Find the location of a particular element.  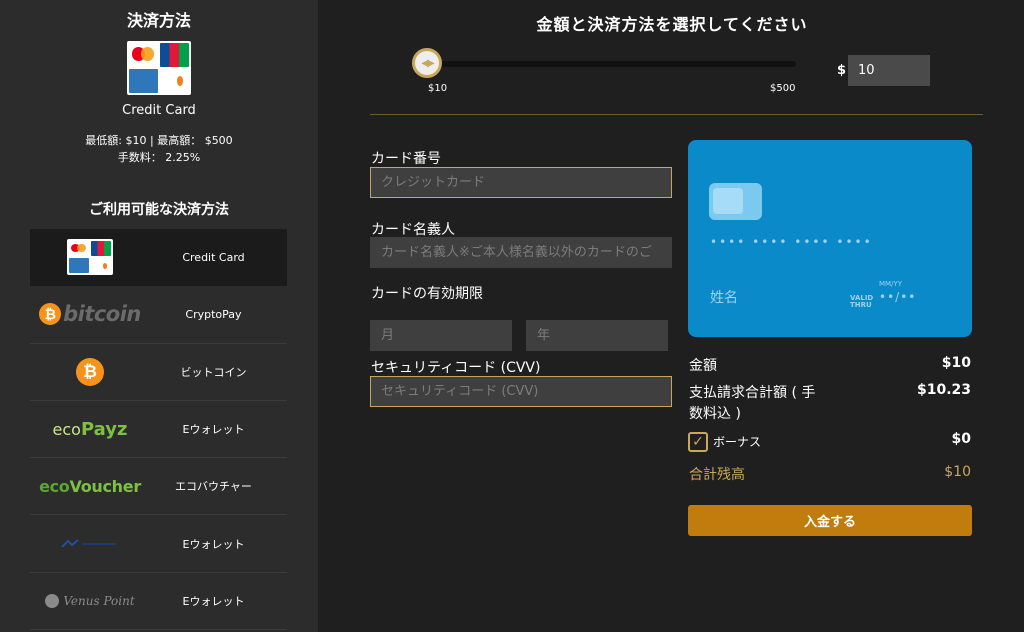

amount-slider-track is located at coordinates (611, 64).